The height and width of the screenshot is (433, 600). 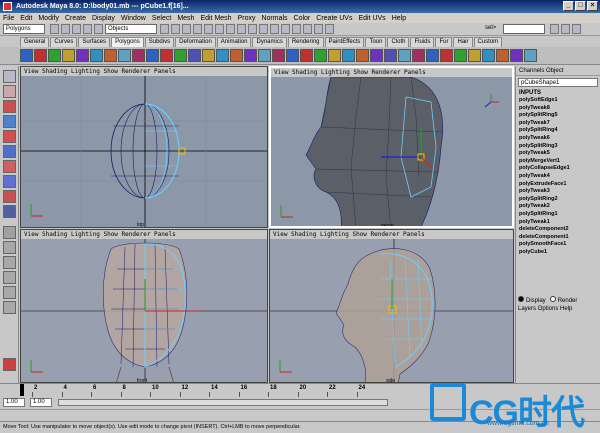 What do you see at coordinates (87, 29) in the screenshot?
I see `select-hierarchy-icon` at bounding box center [87, 29].